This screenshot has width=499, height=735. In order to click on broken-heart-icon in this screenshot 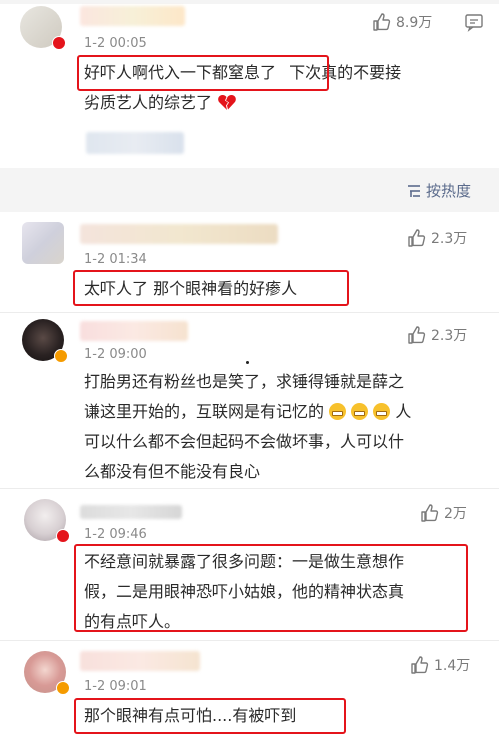, I will do `click(227, 102)`.